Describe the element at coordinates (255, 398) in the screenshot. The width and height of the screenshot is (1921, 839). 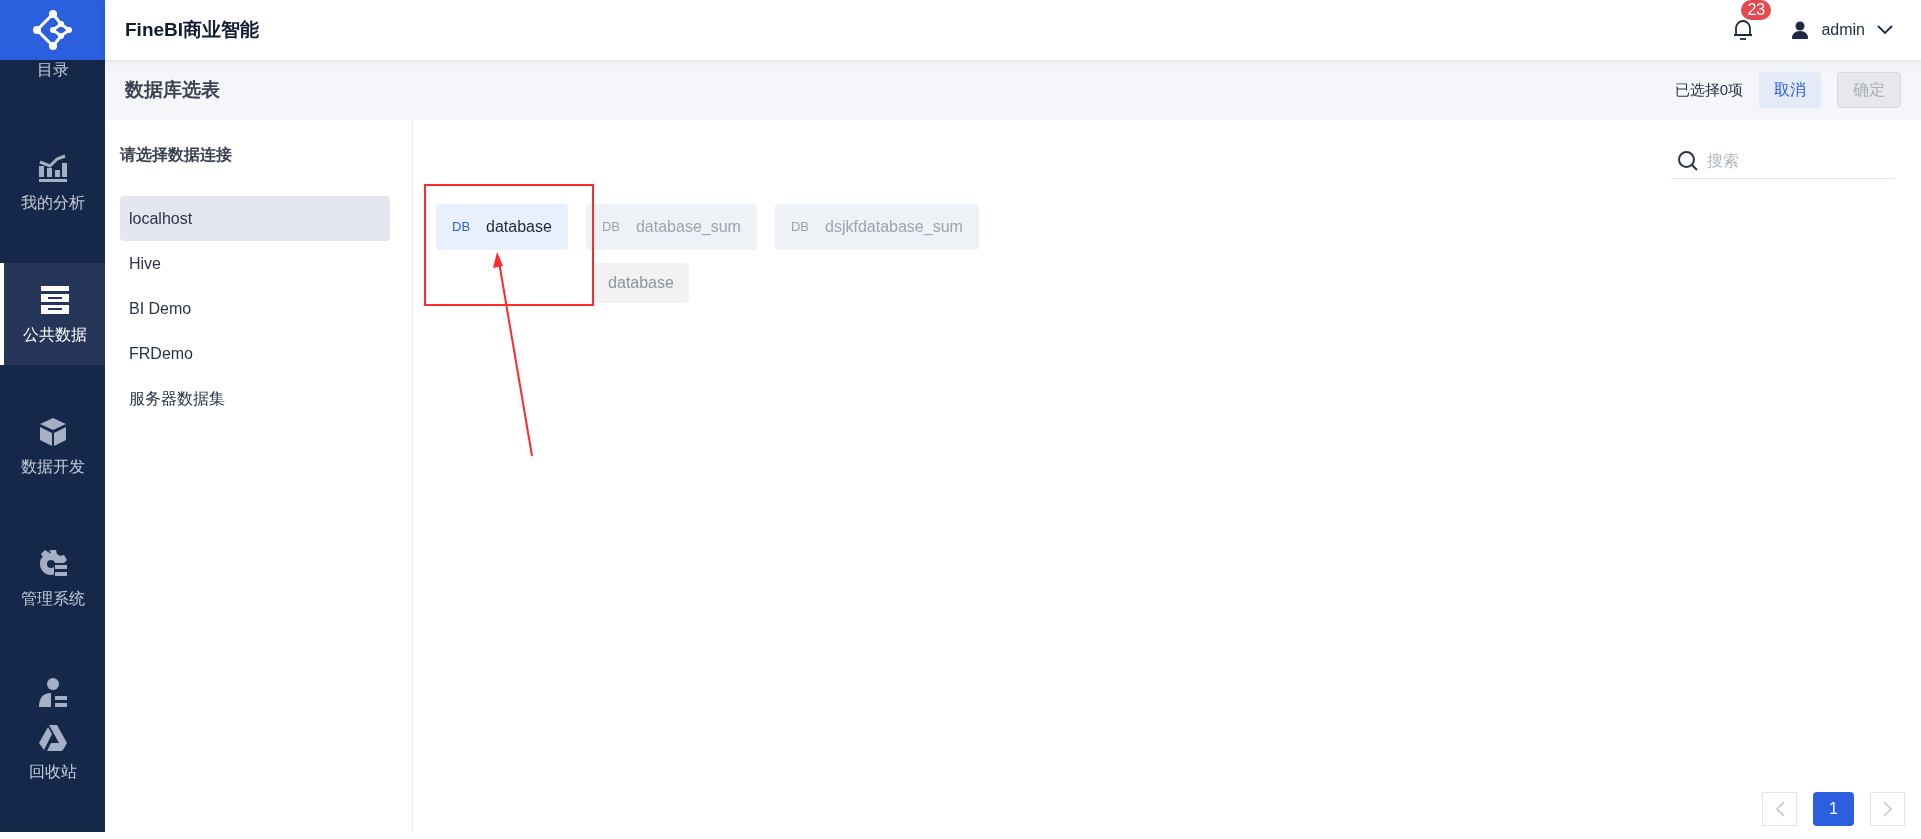
I see `connection-item: 服务器数据集` at that location.